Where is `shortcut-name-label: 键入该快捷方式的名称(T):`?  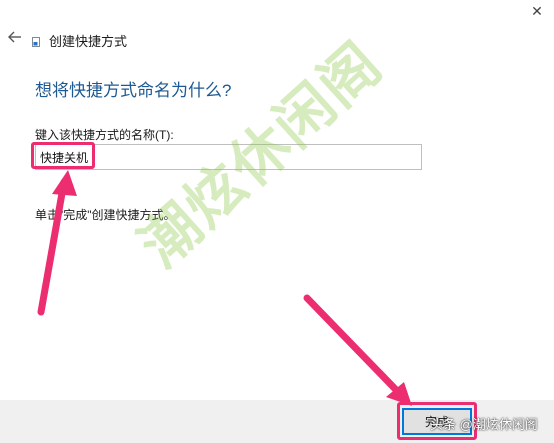
shortcut-name-label: 键入该快捷方式的名称(T): is located at coordinates (104, 135).